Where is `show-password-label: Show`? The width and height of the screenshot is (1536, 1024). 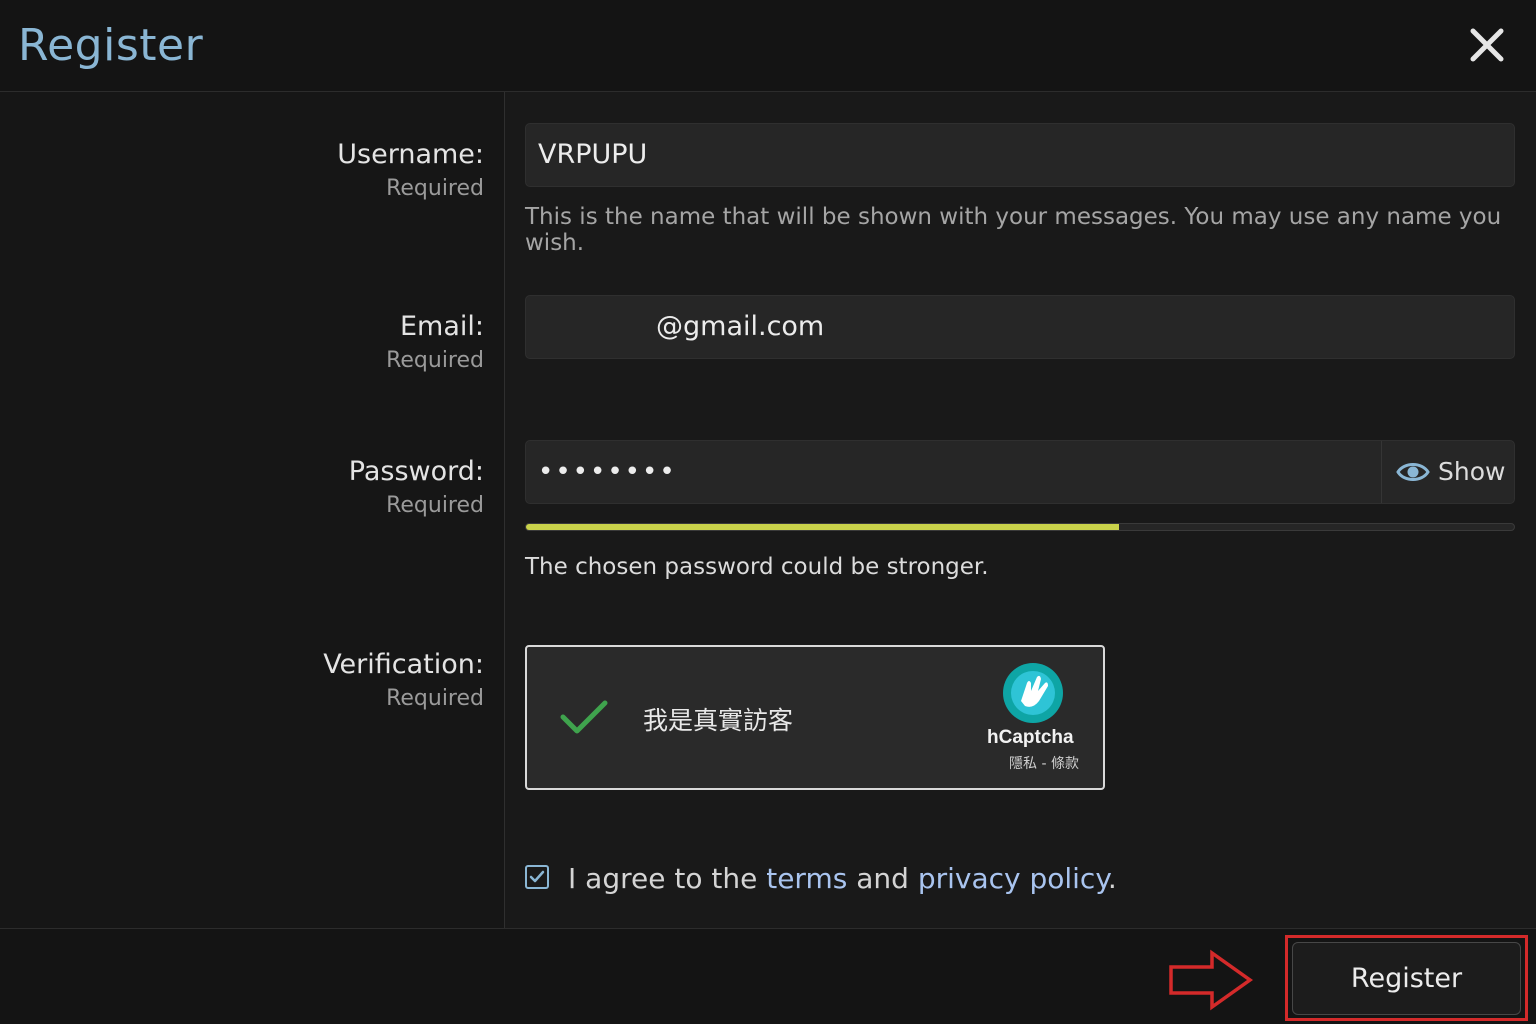 show-password-label: Show is located at coordinates (1472, 471).